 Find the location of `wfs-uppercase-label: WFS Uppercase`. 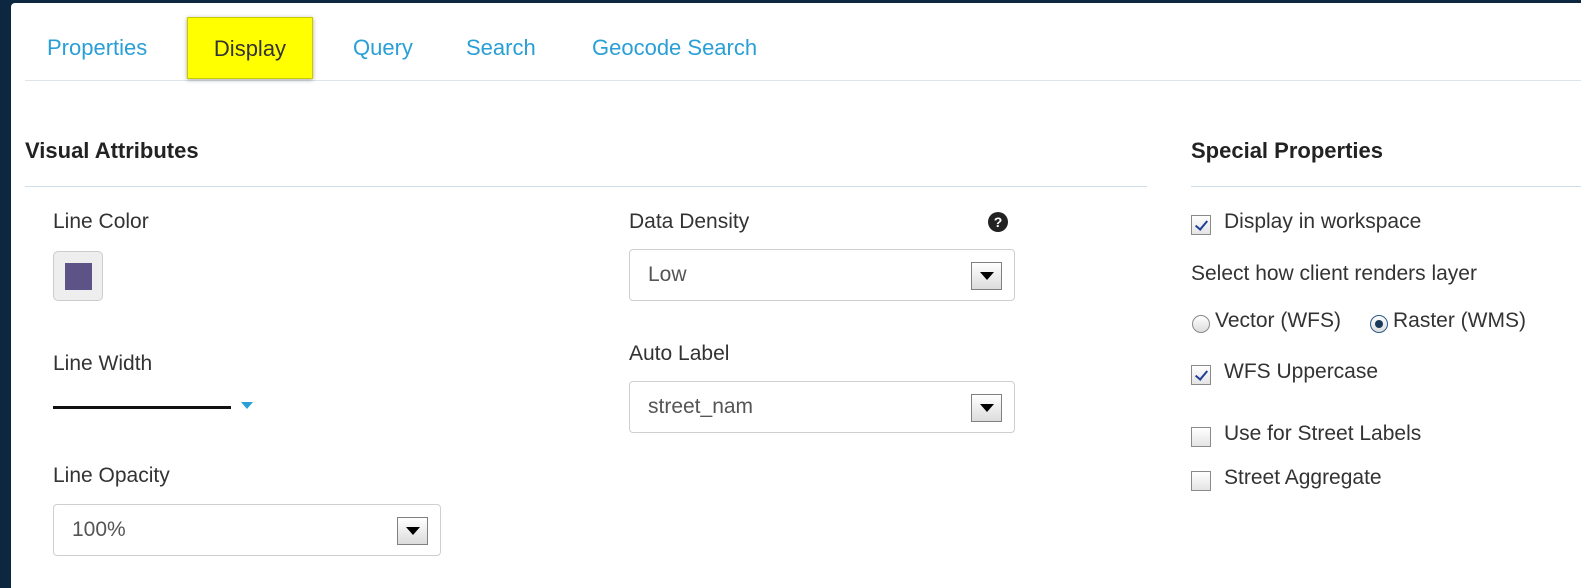

wfs-uppercase-label: WFS Uppercase is located at coordinates (1301, 371).